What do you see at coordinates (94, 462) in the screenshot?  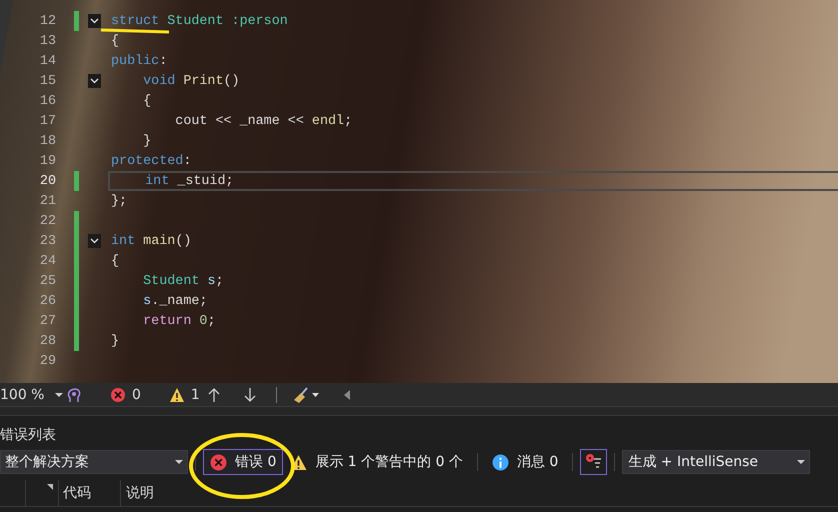 I see `scope-dropdown: 整个解决方案` at bounding box center [94, 462].